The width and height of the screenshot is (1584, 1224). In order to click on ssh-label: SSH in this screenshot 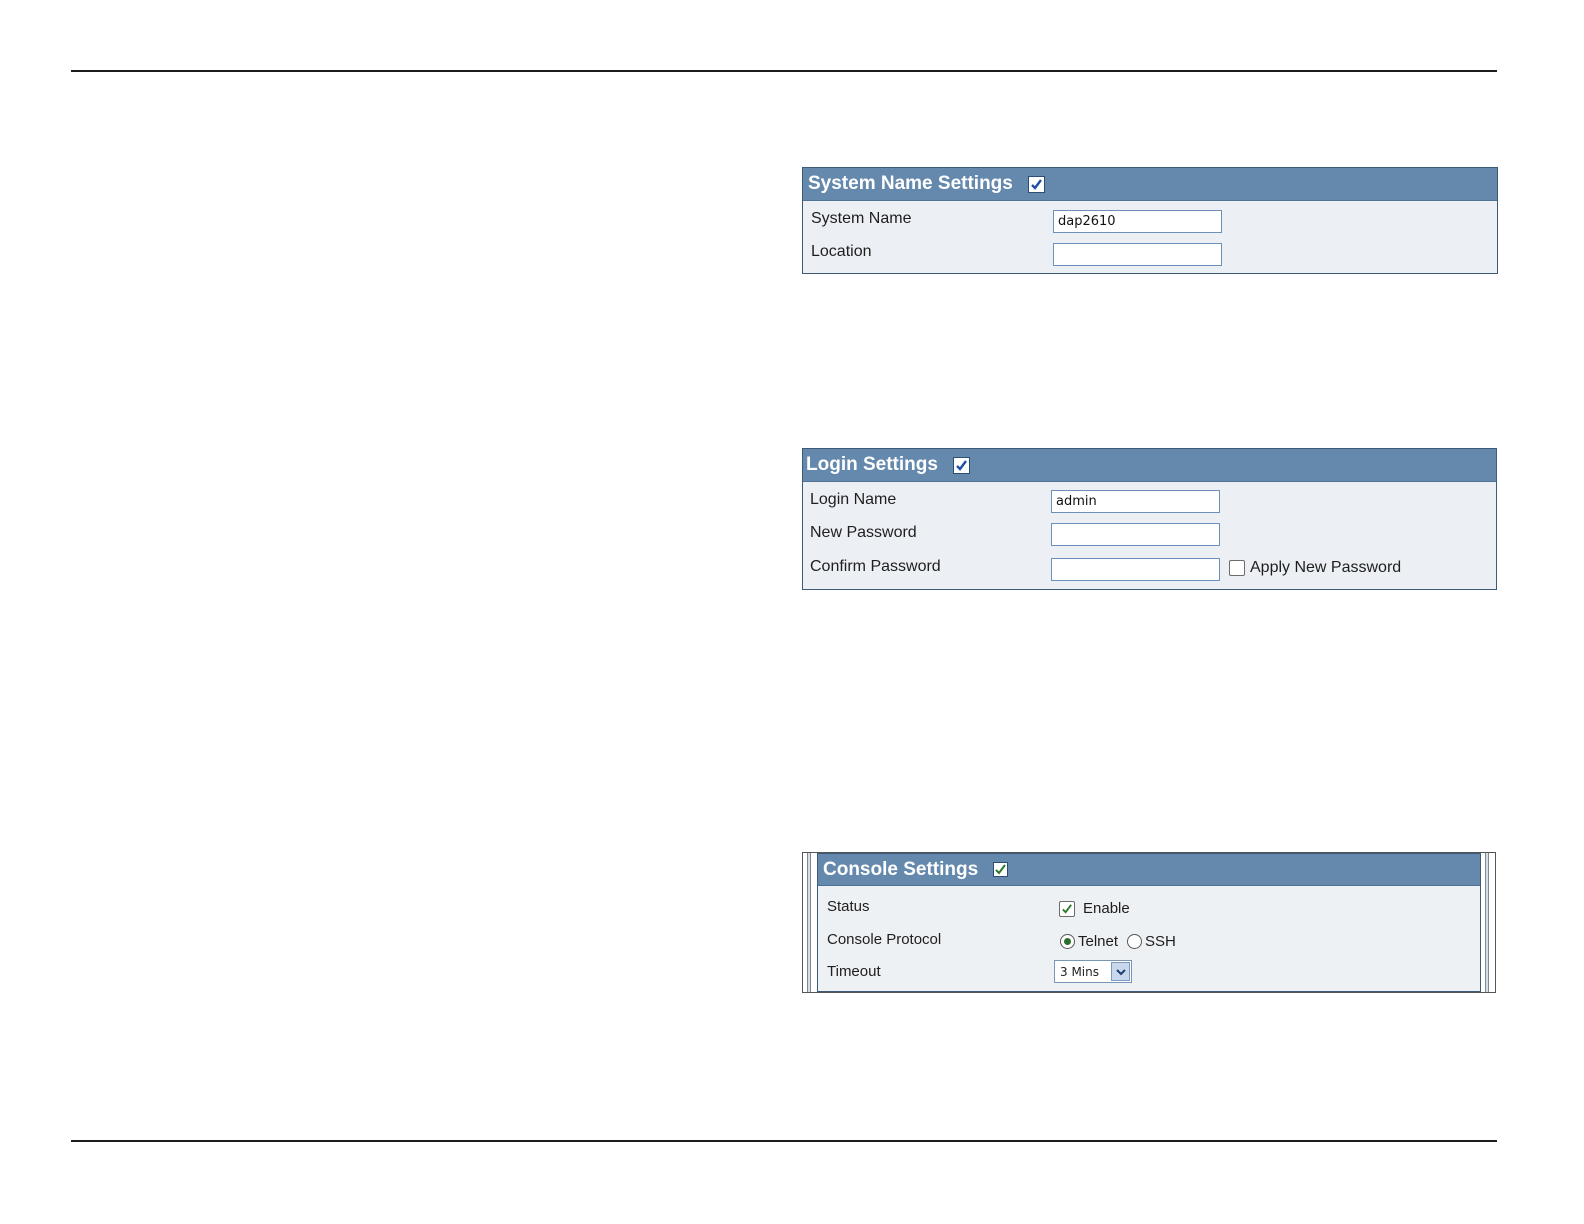, I will do `click(1160, 941)`.